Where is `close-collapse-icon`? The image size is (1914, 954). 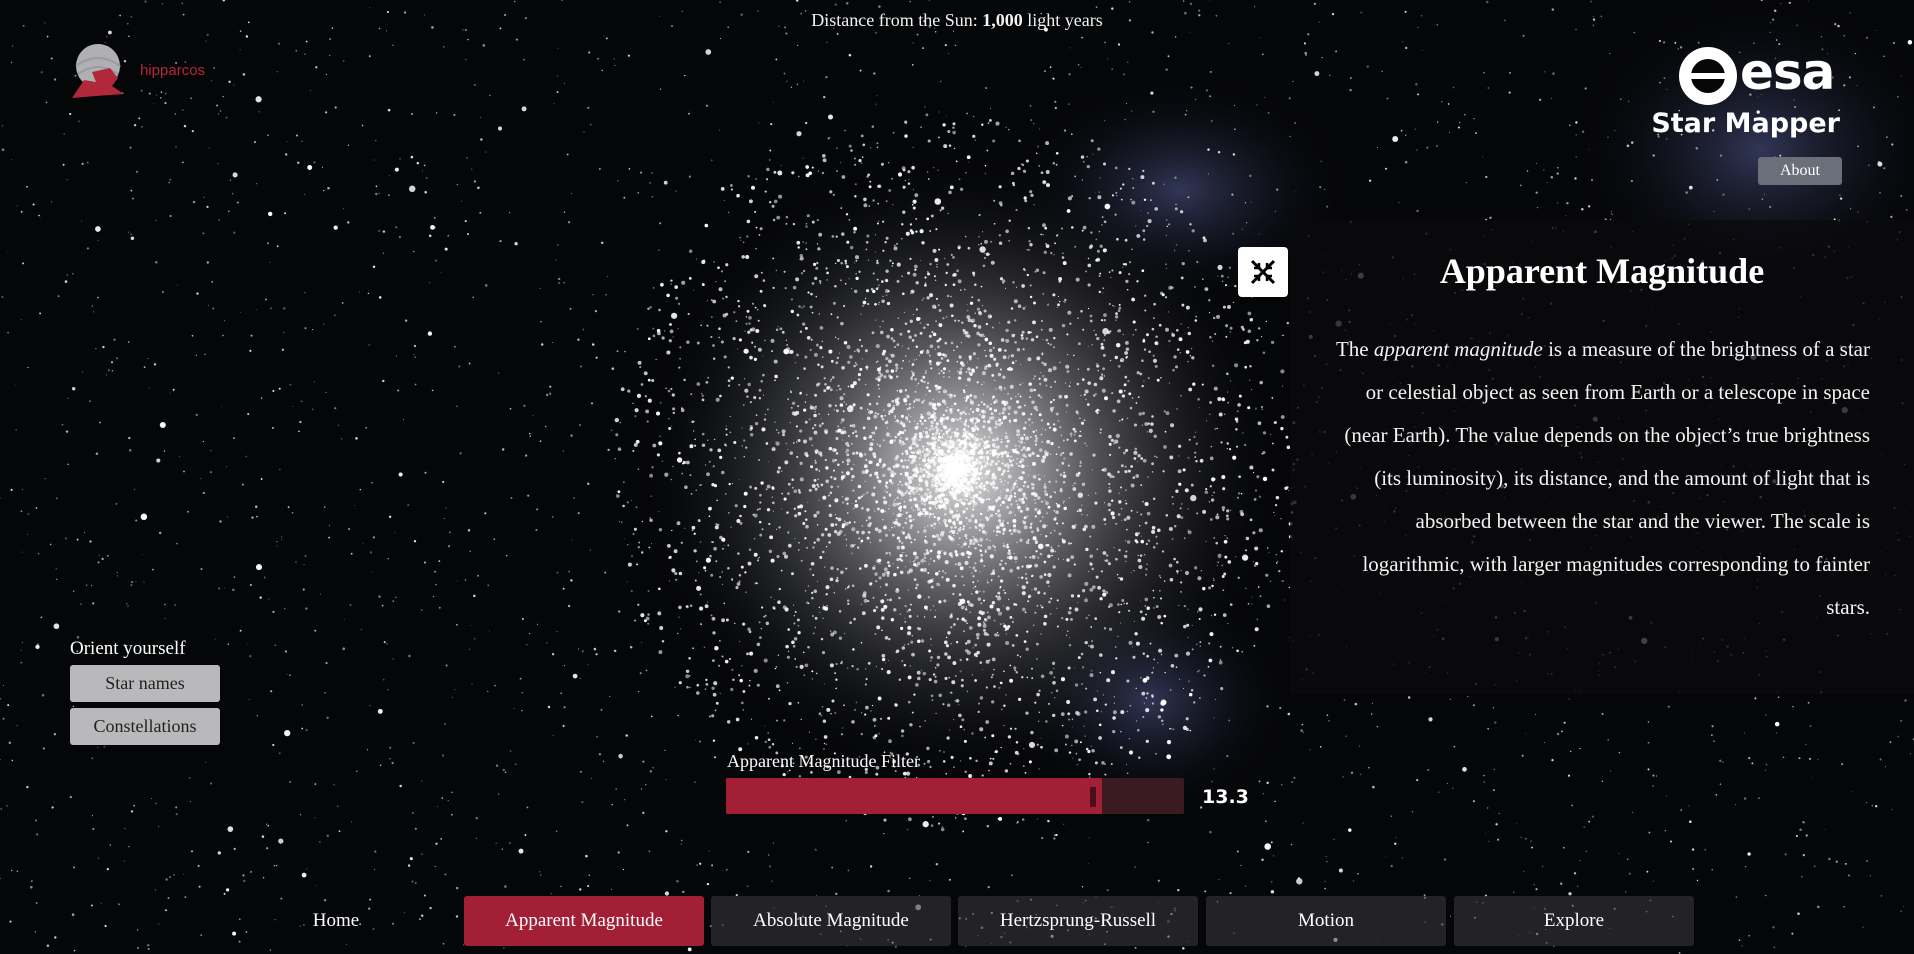
close-collapse-icon is located at coordinates (1263, 272).